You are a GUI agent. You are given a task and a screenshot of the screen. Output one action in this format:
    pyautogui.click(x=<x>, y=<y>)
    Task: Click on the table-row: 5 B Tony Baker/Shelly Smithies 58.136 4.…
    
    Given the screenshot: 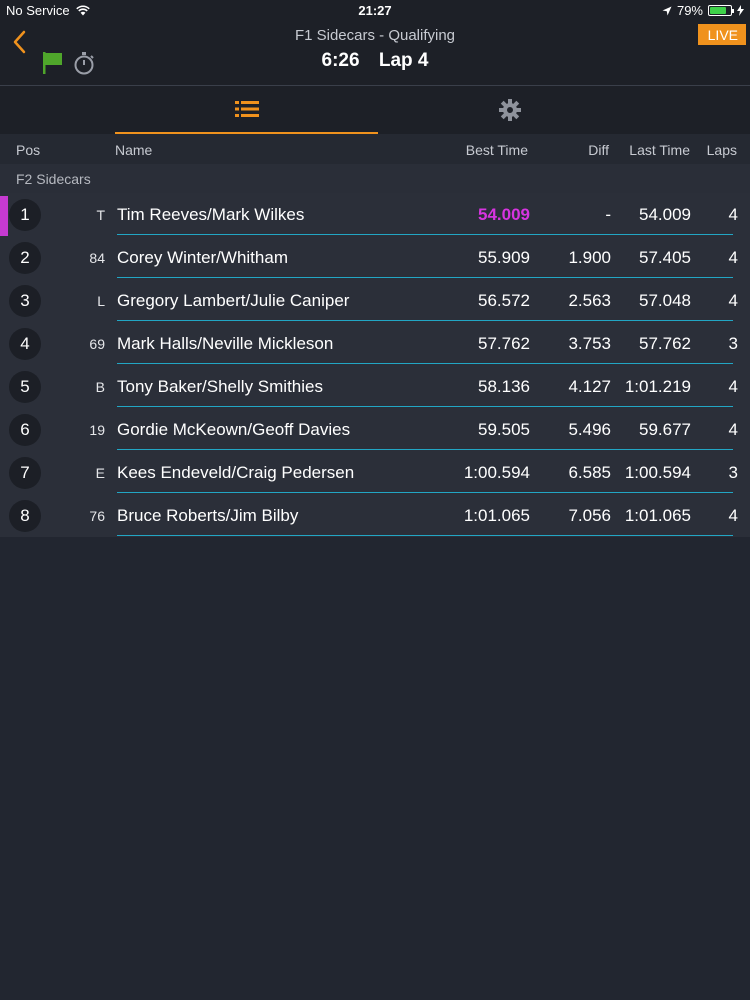 What is the action you would take?
    pyautogui.click(x=375, y=386)
    